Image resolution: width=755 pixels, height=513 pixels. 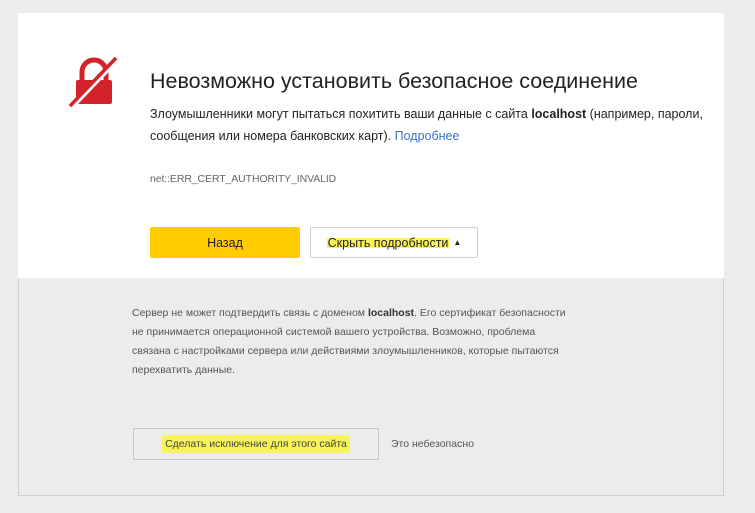 What do you see at coordinates (427, 136) in the screenshot?
I see `more-link: Подробнее` at bounding box center [427, 136].